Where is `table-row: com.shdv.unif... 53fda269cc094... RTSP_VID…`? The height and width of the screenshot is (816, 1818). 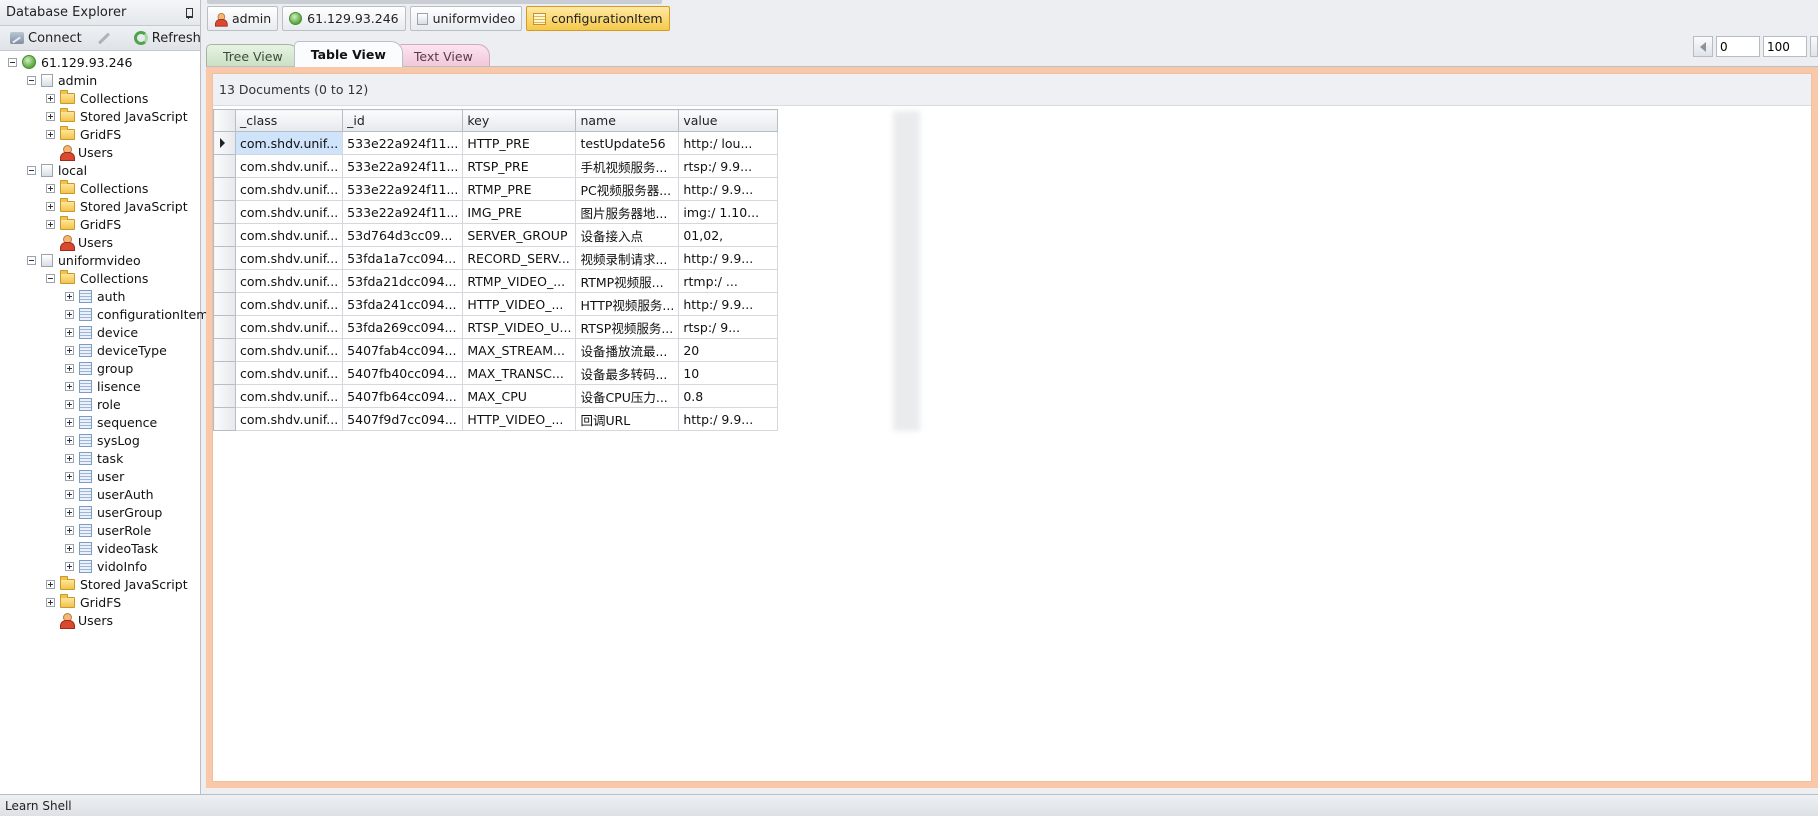 table-row: com.shdv.unif... 53fda269cc094... RTSP_VID… is located at coordinates (496, 327).